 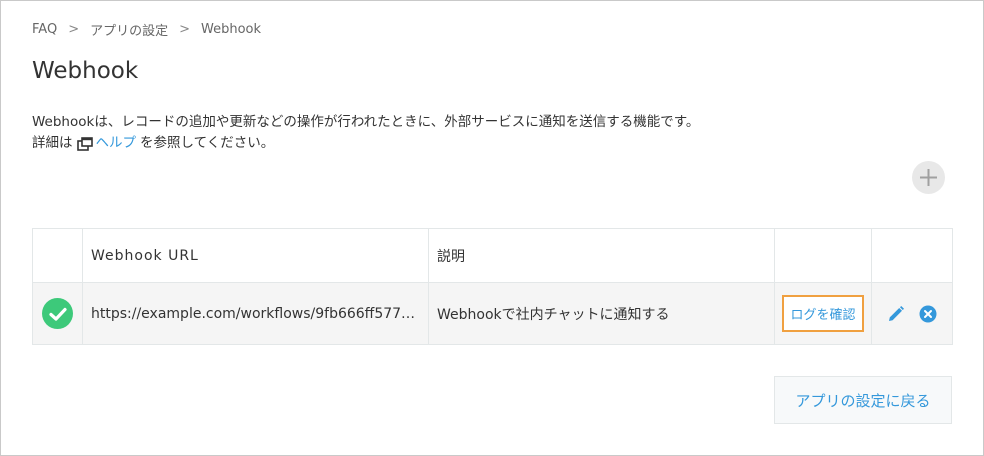 What do you see at coordinates (44, 29) in the screenshot?
I see `breadcrumb-faq: FAQ` at bounding box center [44, 29].